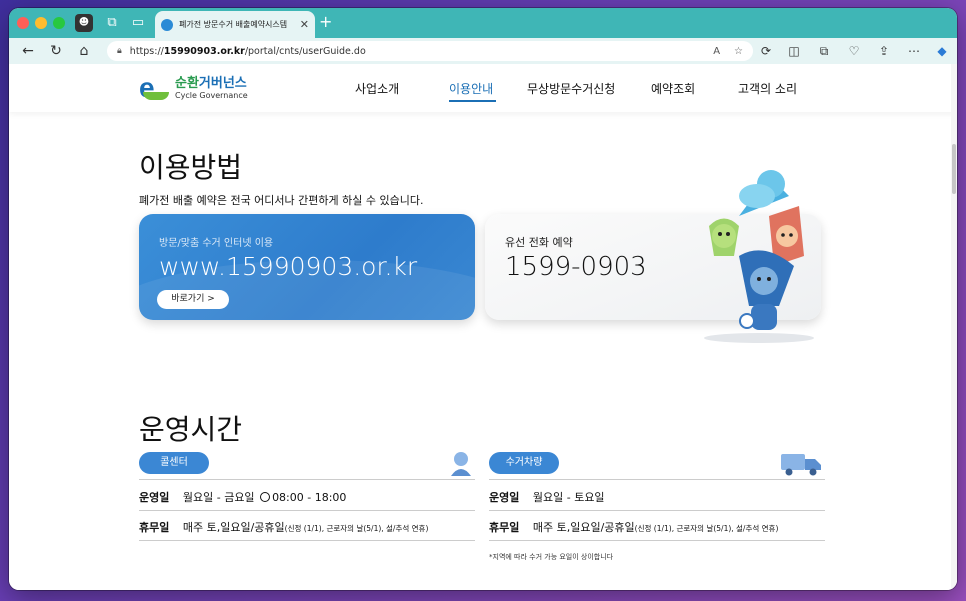 The image size is (966, 601). Describe the element at coordinates (112, 23) in the screenshot. I see `workspaces-icon: ⧉` at that location.